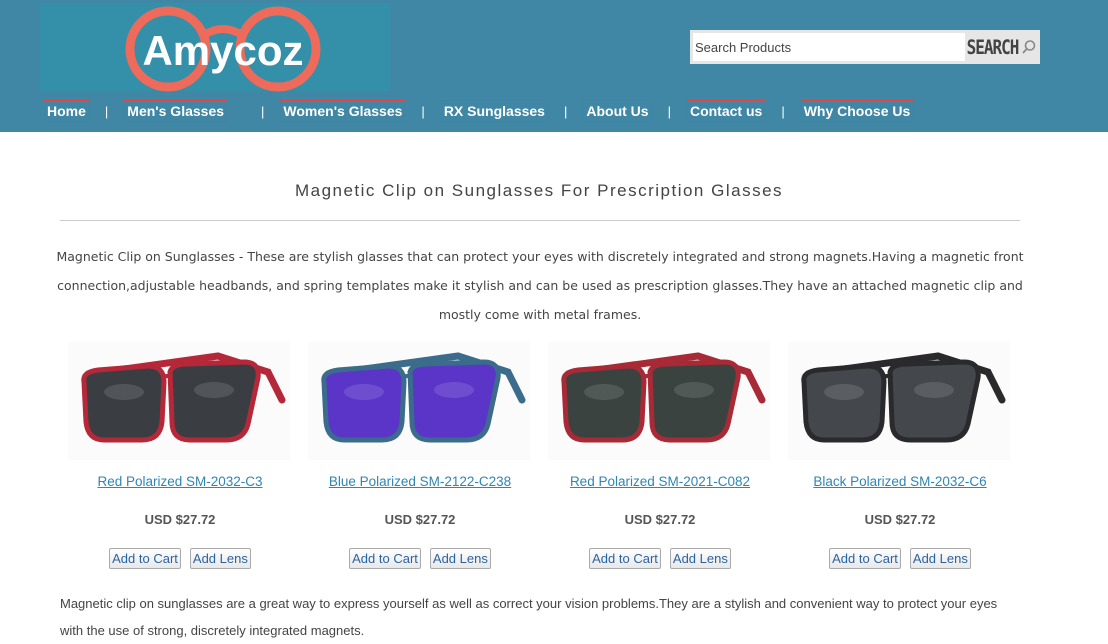  What do you see at coordinates (180, 481) in the screenshot?
I see `product-name-link: Red Polarized SM-2032-C3` at bounding box center [180, 481].